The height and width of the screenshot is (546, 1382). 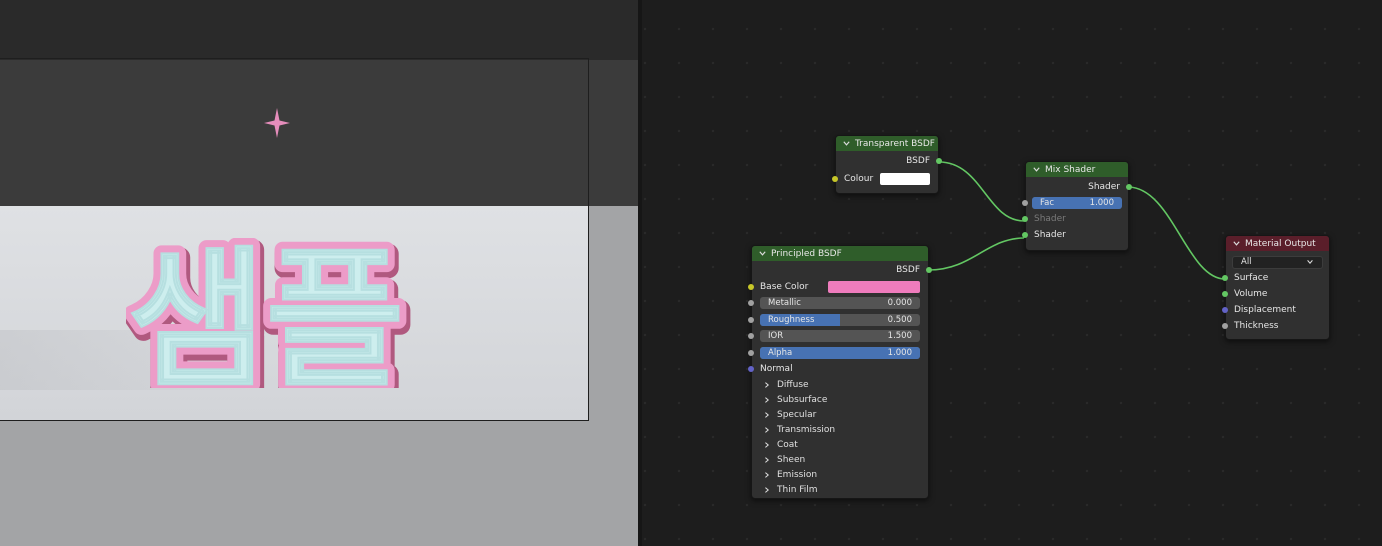 I want to click on fac-value: 1.000, so click(x=1101, y=203).